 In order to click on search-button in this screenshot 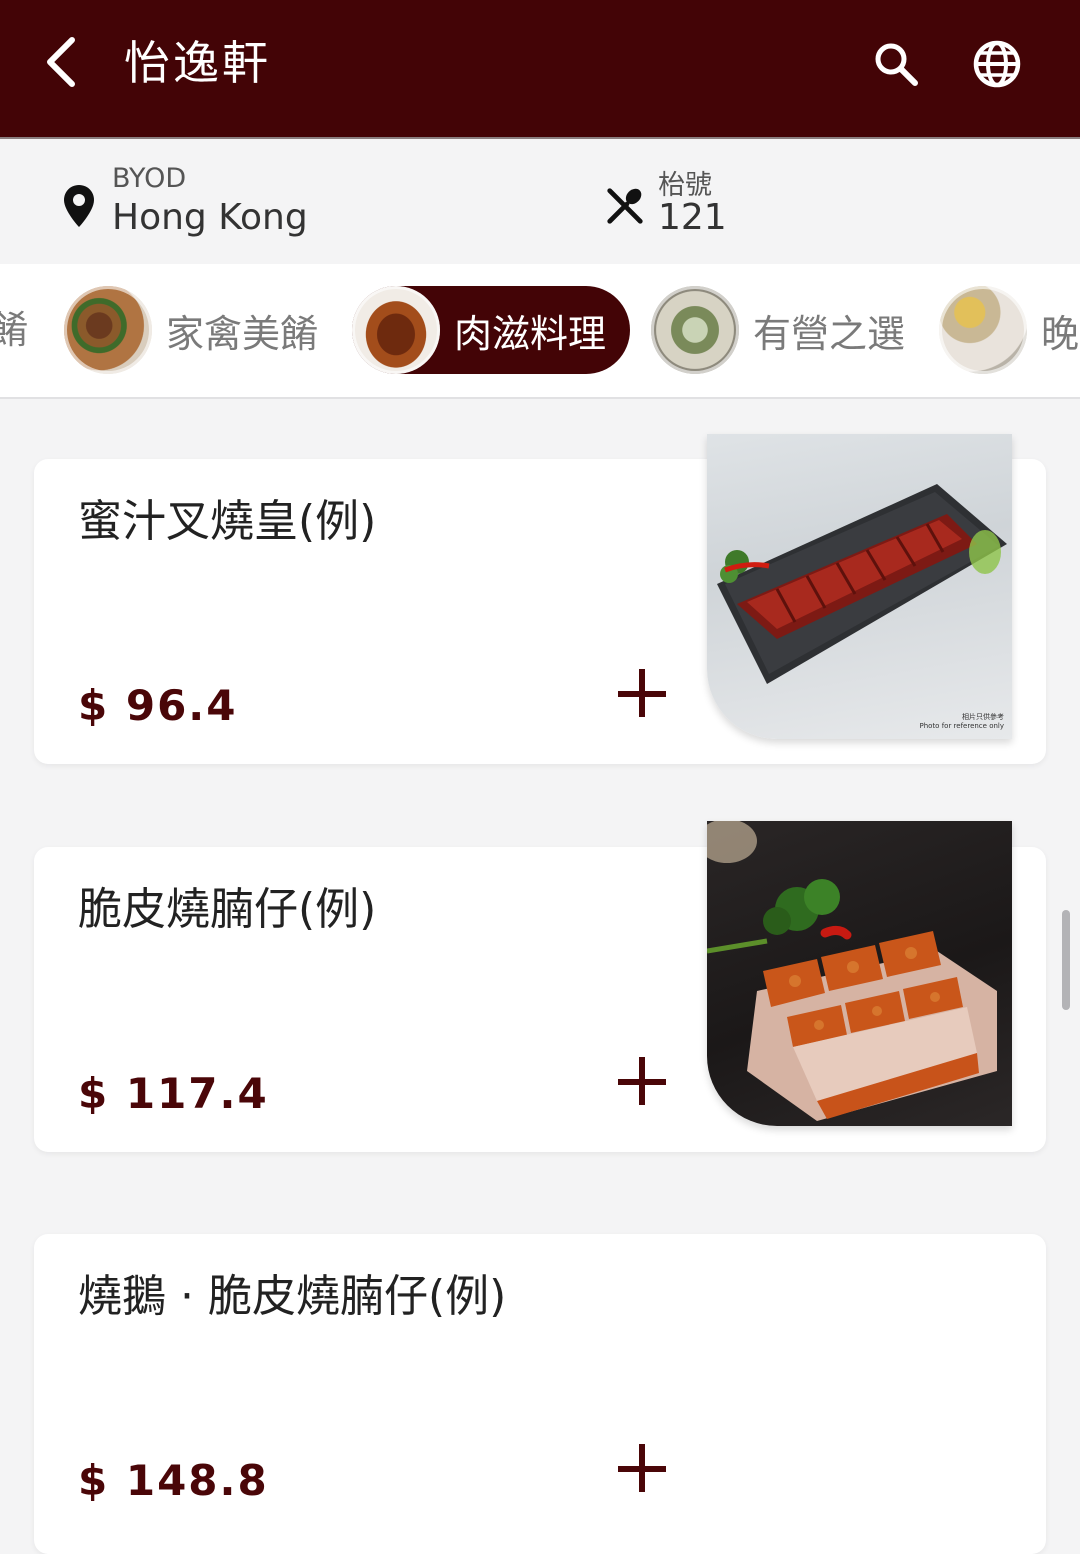, I will do `click(896, 64)`.